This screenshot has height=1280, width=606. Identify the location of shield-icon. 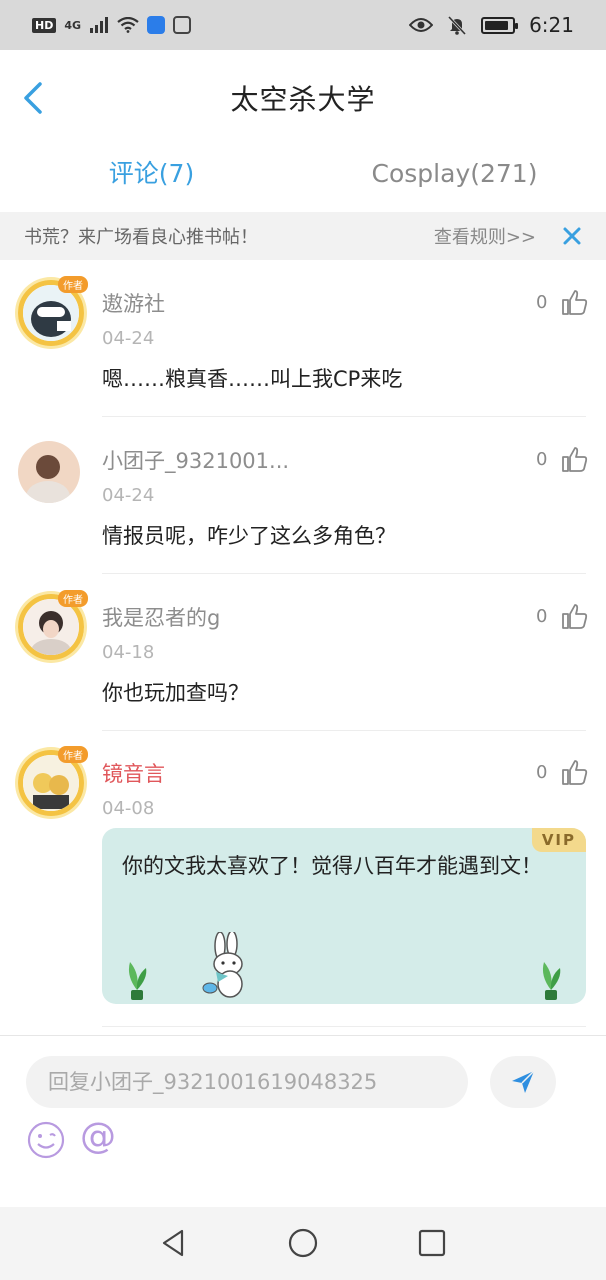
(156, 25).